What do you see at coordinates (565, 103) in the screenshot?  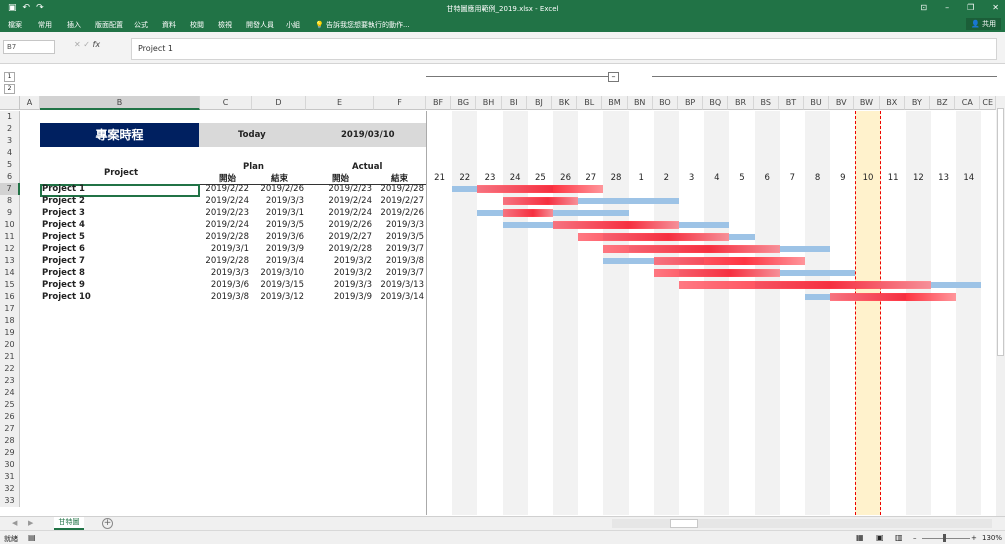 I see `col-header-BK: BK` at bounding box center [565, 103].